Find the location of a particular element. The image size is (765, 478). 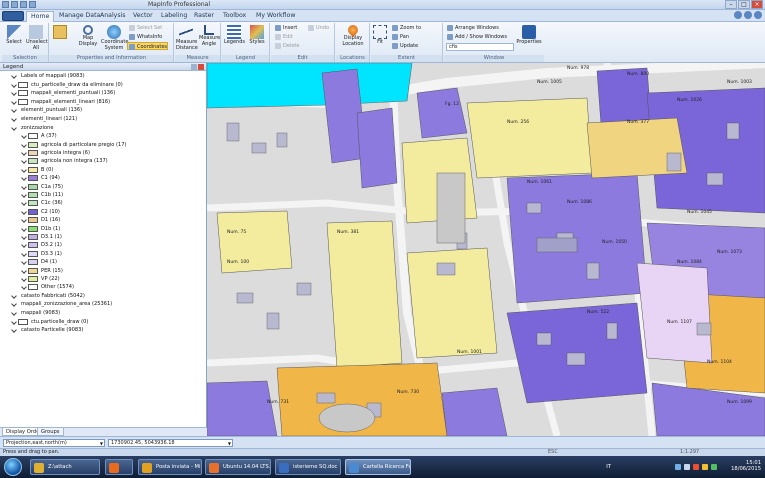

tab-raster: Raster is located at coordinates (204, 16).